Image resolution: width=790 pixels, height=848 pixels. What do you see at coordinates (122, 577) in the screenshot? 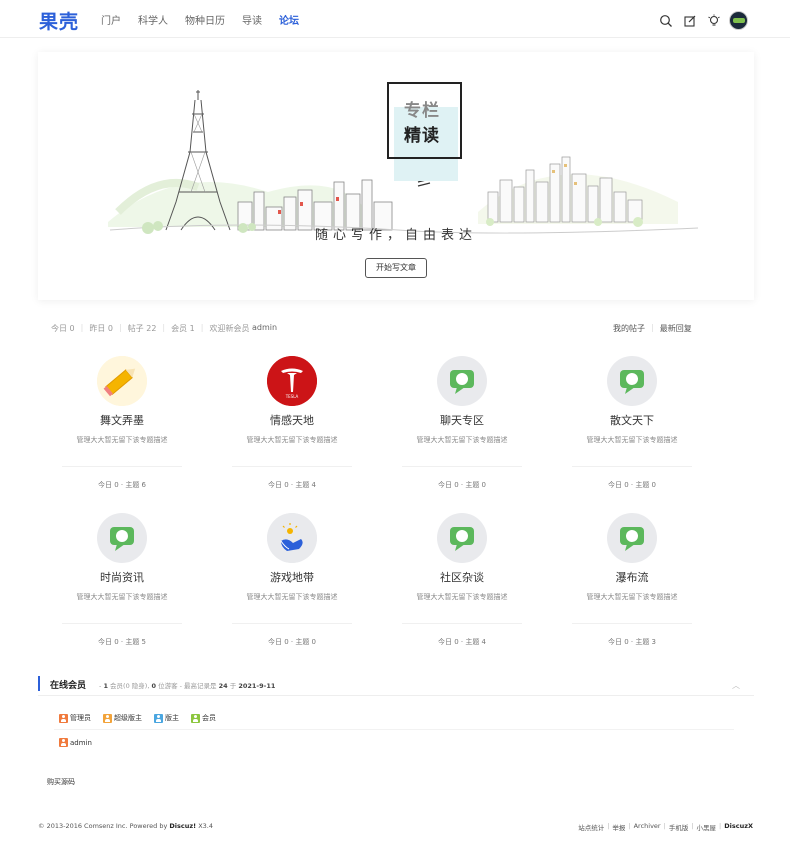
I see `forum-title: 时尚资讯` at bounding box center [122, 577].